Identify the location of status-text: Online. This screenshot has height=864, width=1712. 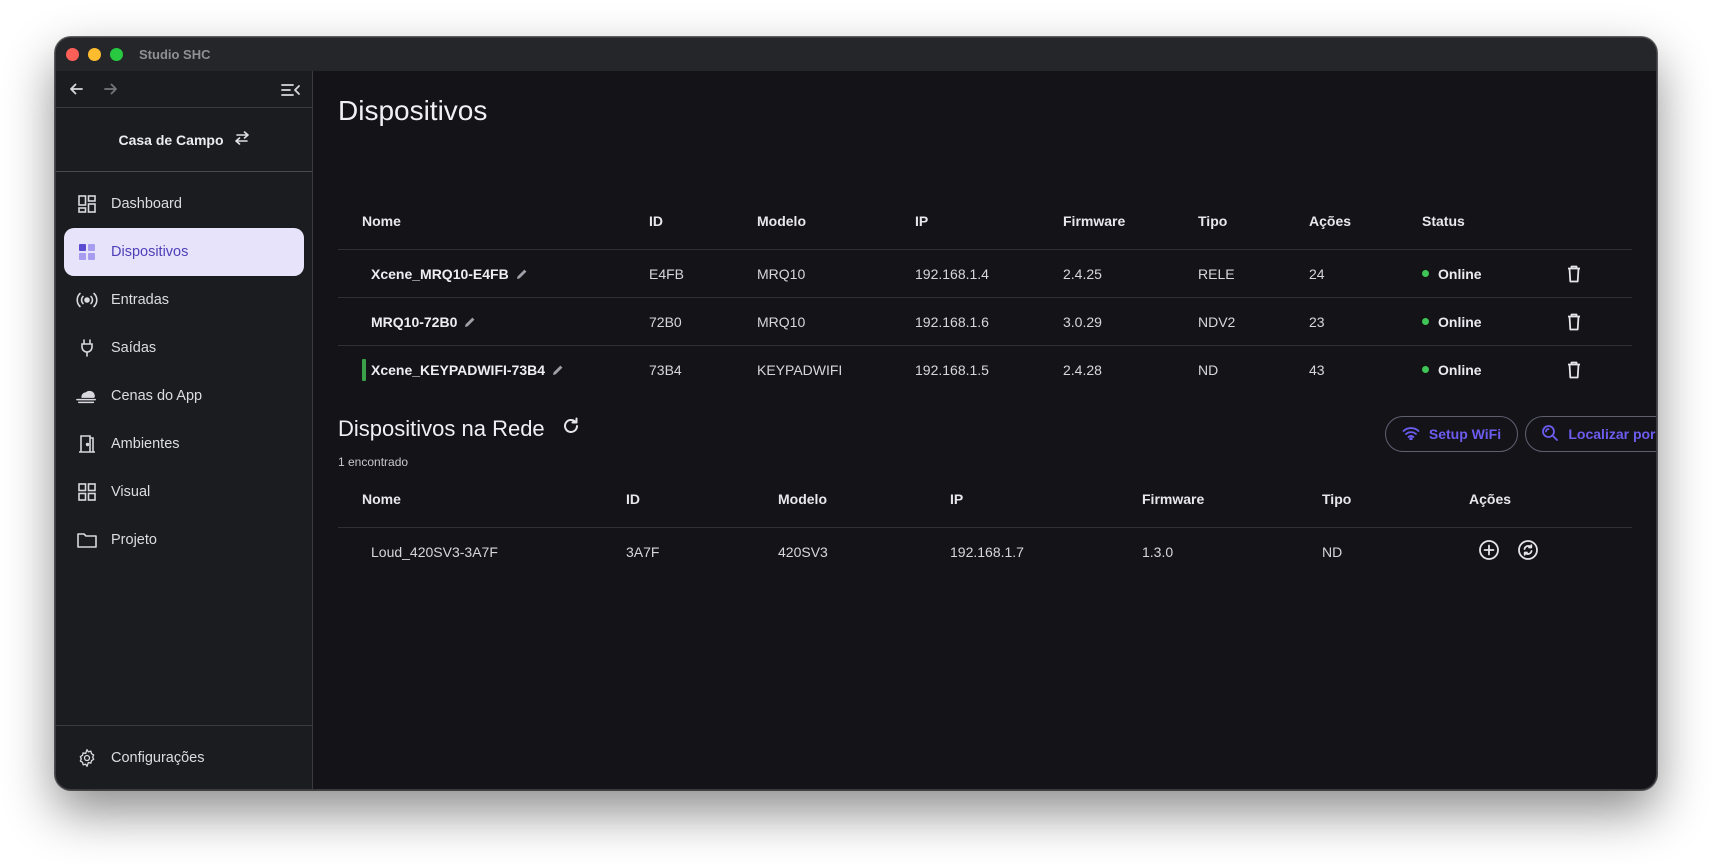
(1460, 273).